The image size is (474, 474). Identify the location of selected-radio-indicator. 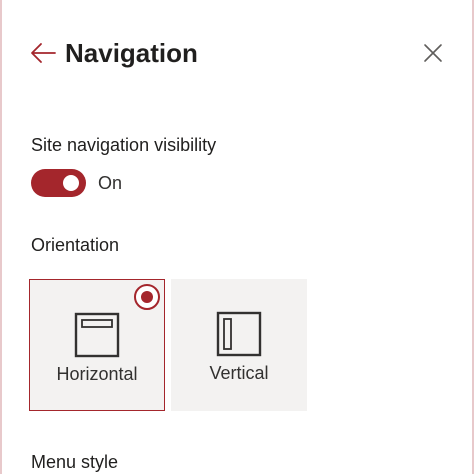
(147, 297).